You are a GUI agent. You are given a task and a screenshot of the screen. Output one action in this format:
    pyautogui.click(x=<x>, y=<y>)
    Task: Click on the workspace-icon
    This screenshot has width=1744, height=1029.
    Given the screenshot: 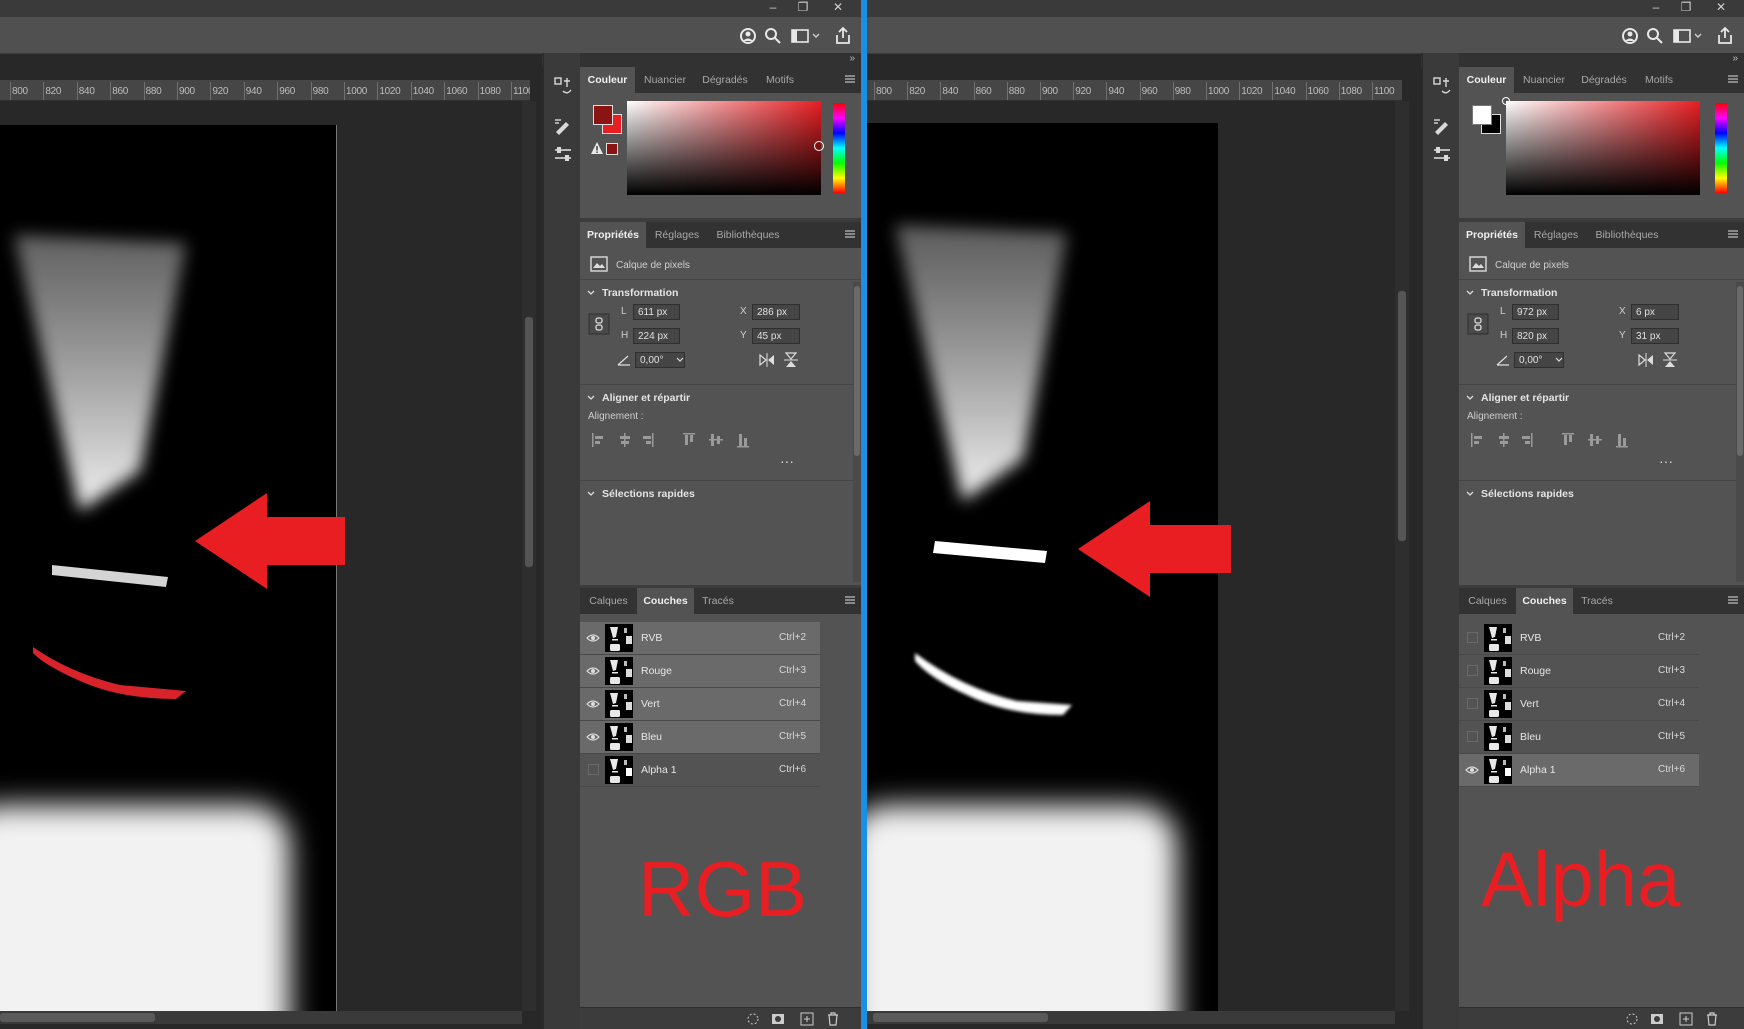 What is the action you would take?
    pyautogui.click(x=800, y=36)
    